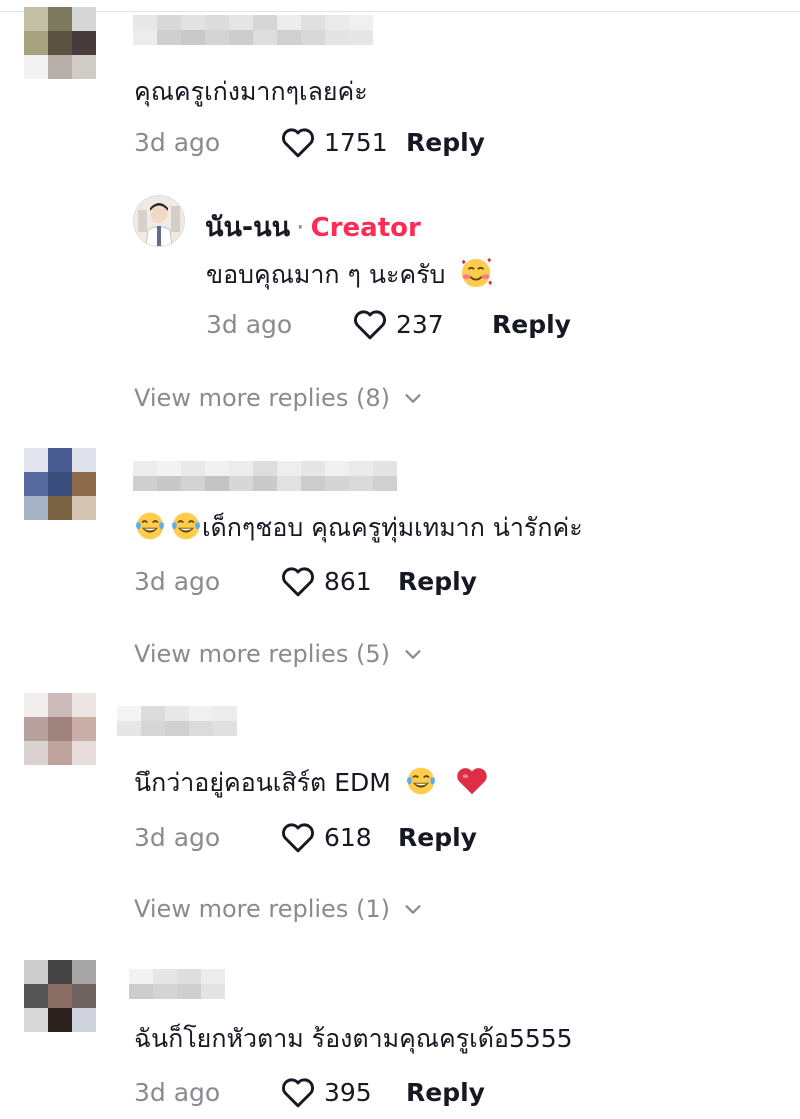  I want to click on comment-text: นึกว่าอยู่คอนเสิร์ต EDM, so click(262, 782).